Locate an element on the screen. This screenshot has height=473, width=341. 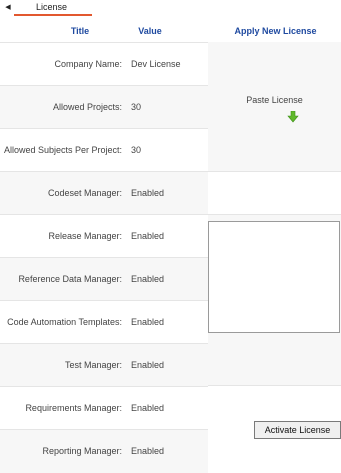
tab-license: License is located at coordinates (53, 9).